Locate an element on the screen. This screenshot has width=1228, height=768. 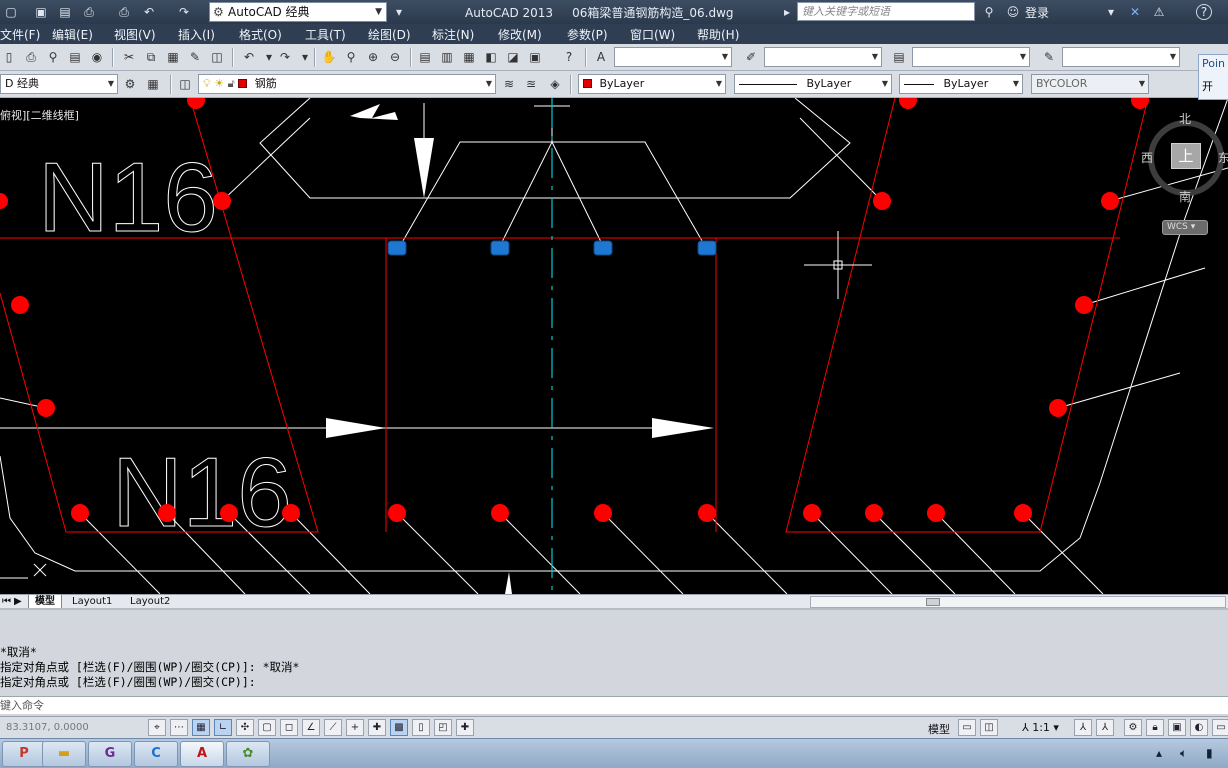
powerpoint-icon: P is located at coordinates (24, 754).